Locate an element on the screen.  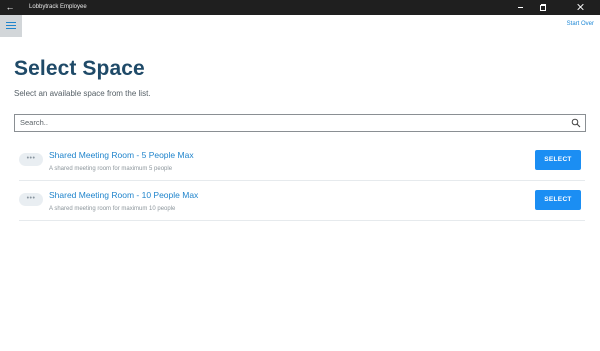
window-title-bar: ← Lobbytrack Employee is located at coordinates (300, 7).